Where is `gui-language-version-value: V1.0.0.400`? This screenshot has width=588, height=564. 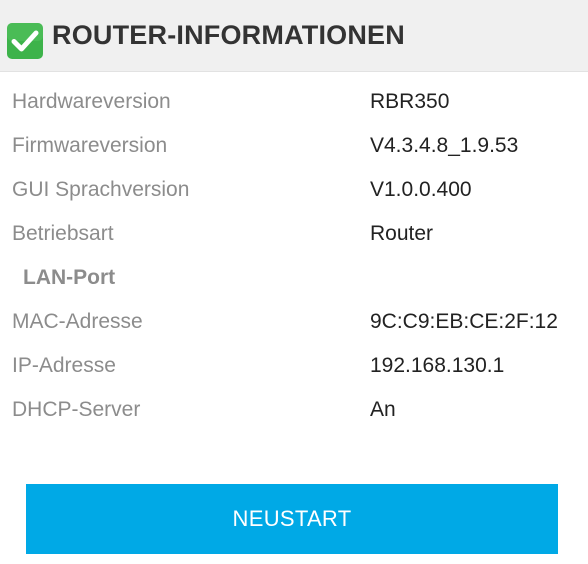 gui-language-version-value: V1.0.0.400 is located at coordinates (421, 189).